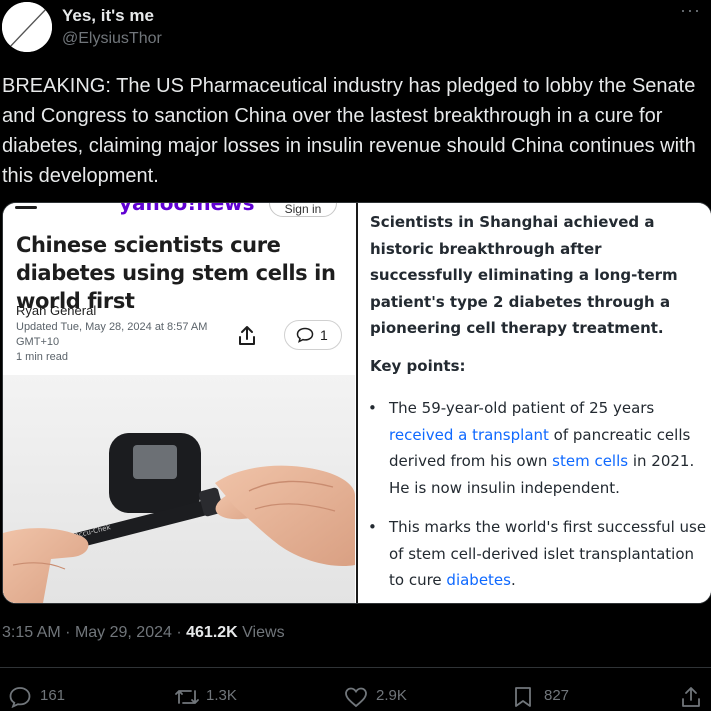 The image size is (711, 711). Describe the element at coordinates (590, 461) in the screenshot. I see `stem-cells-link: stem cells` at that location.